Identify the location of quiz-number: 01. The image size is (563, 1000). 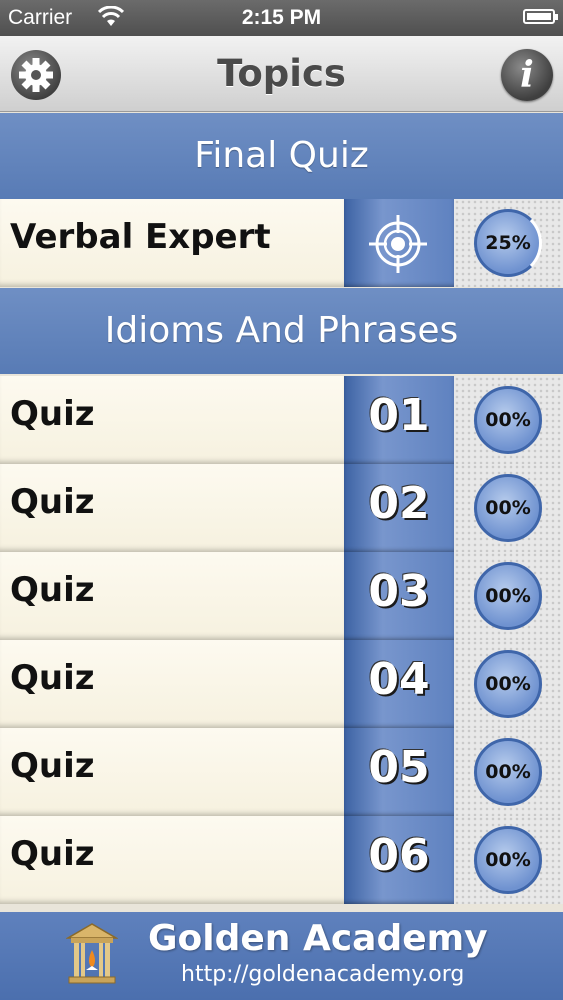
(399, 415).